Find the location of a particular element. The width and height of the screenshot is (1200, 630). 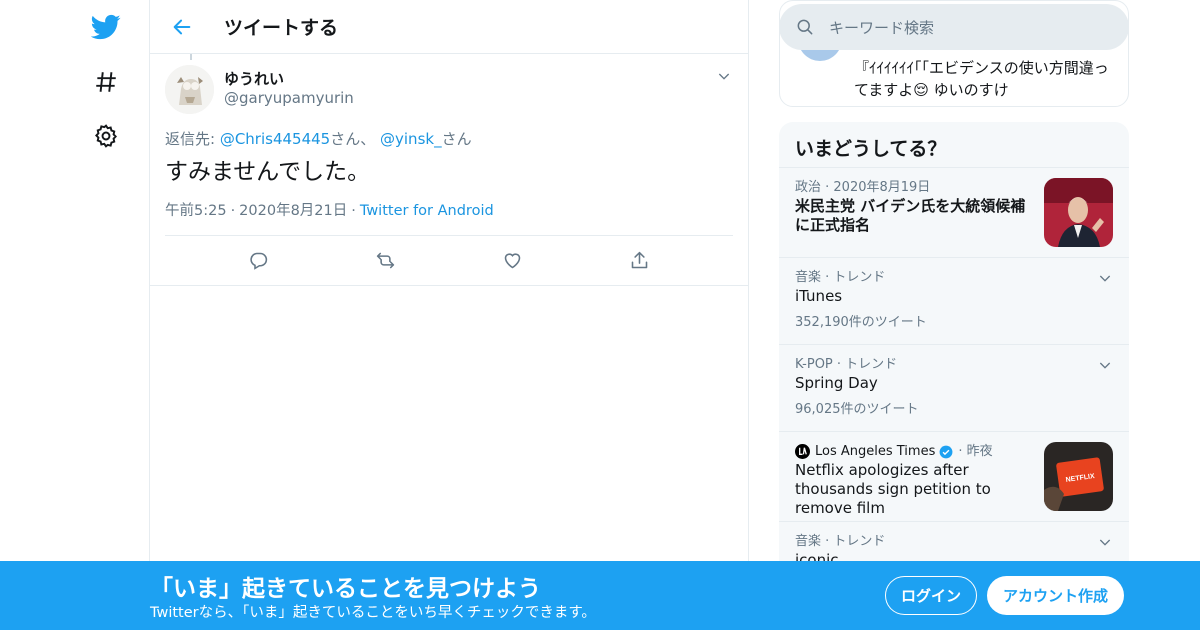

reply-to: 返信先: @Chris445445さん、 @yinsk_さん is located at coordinates (449, 138).